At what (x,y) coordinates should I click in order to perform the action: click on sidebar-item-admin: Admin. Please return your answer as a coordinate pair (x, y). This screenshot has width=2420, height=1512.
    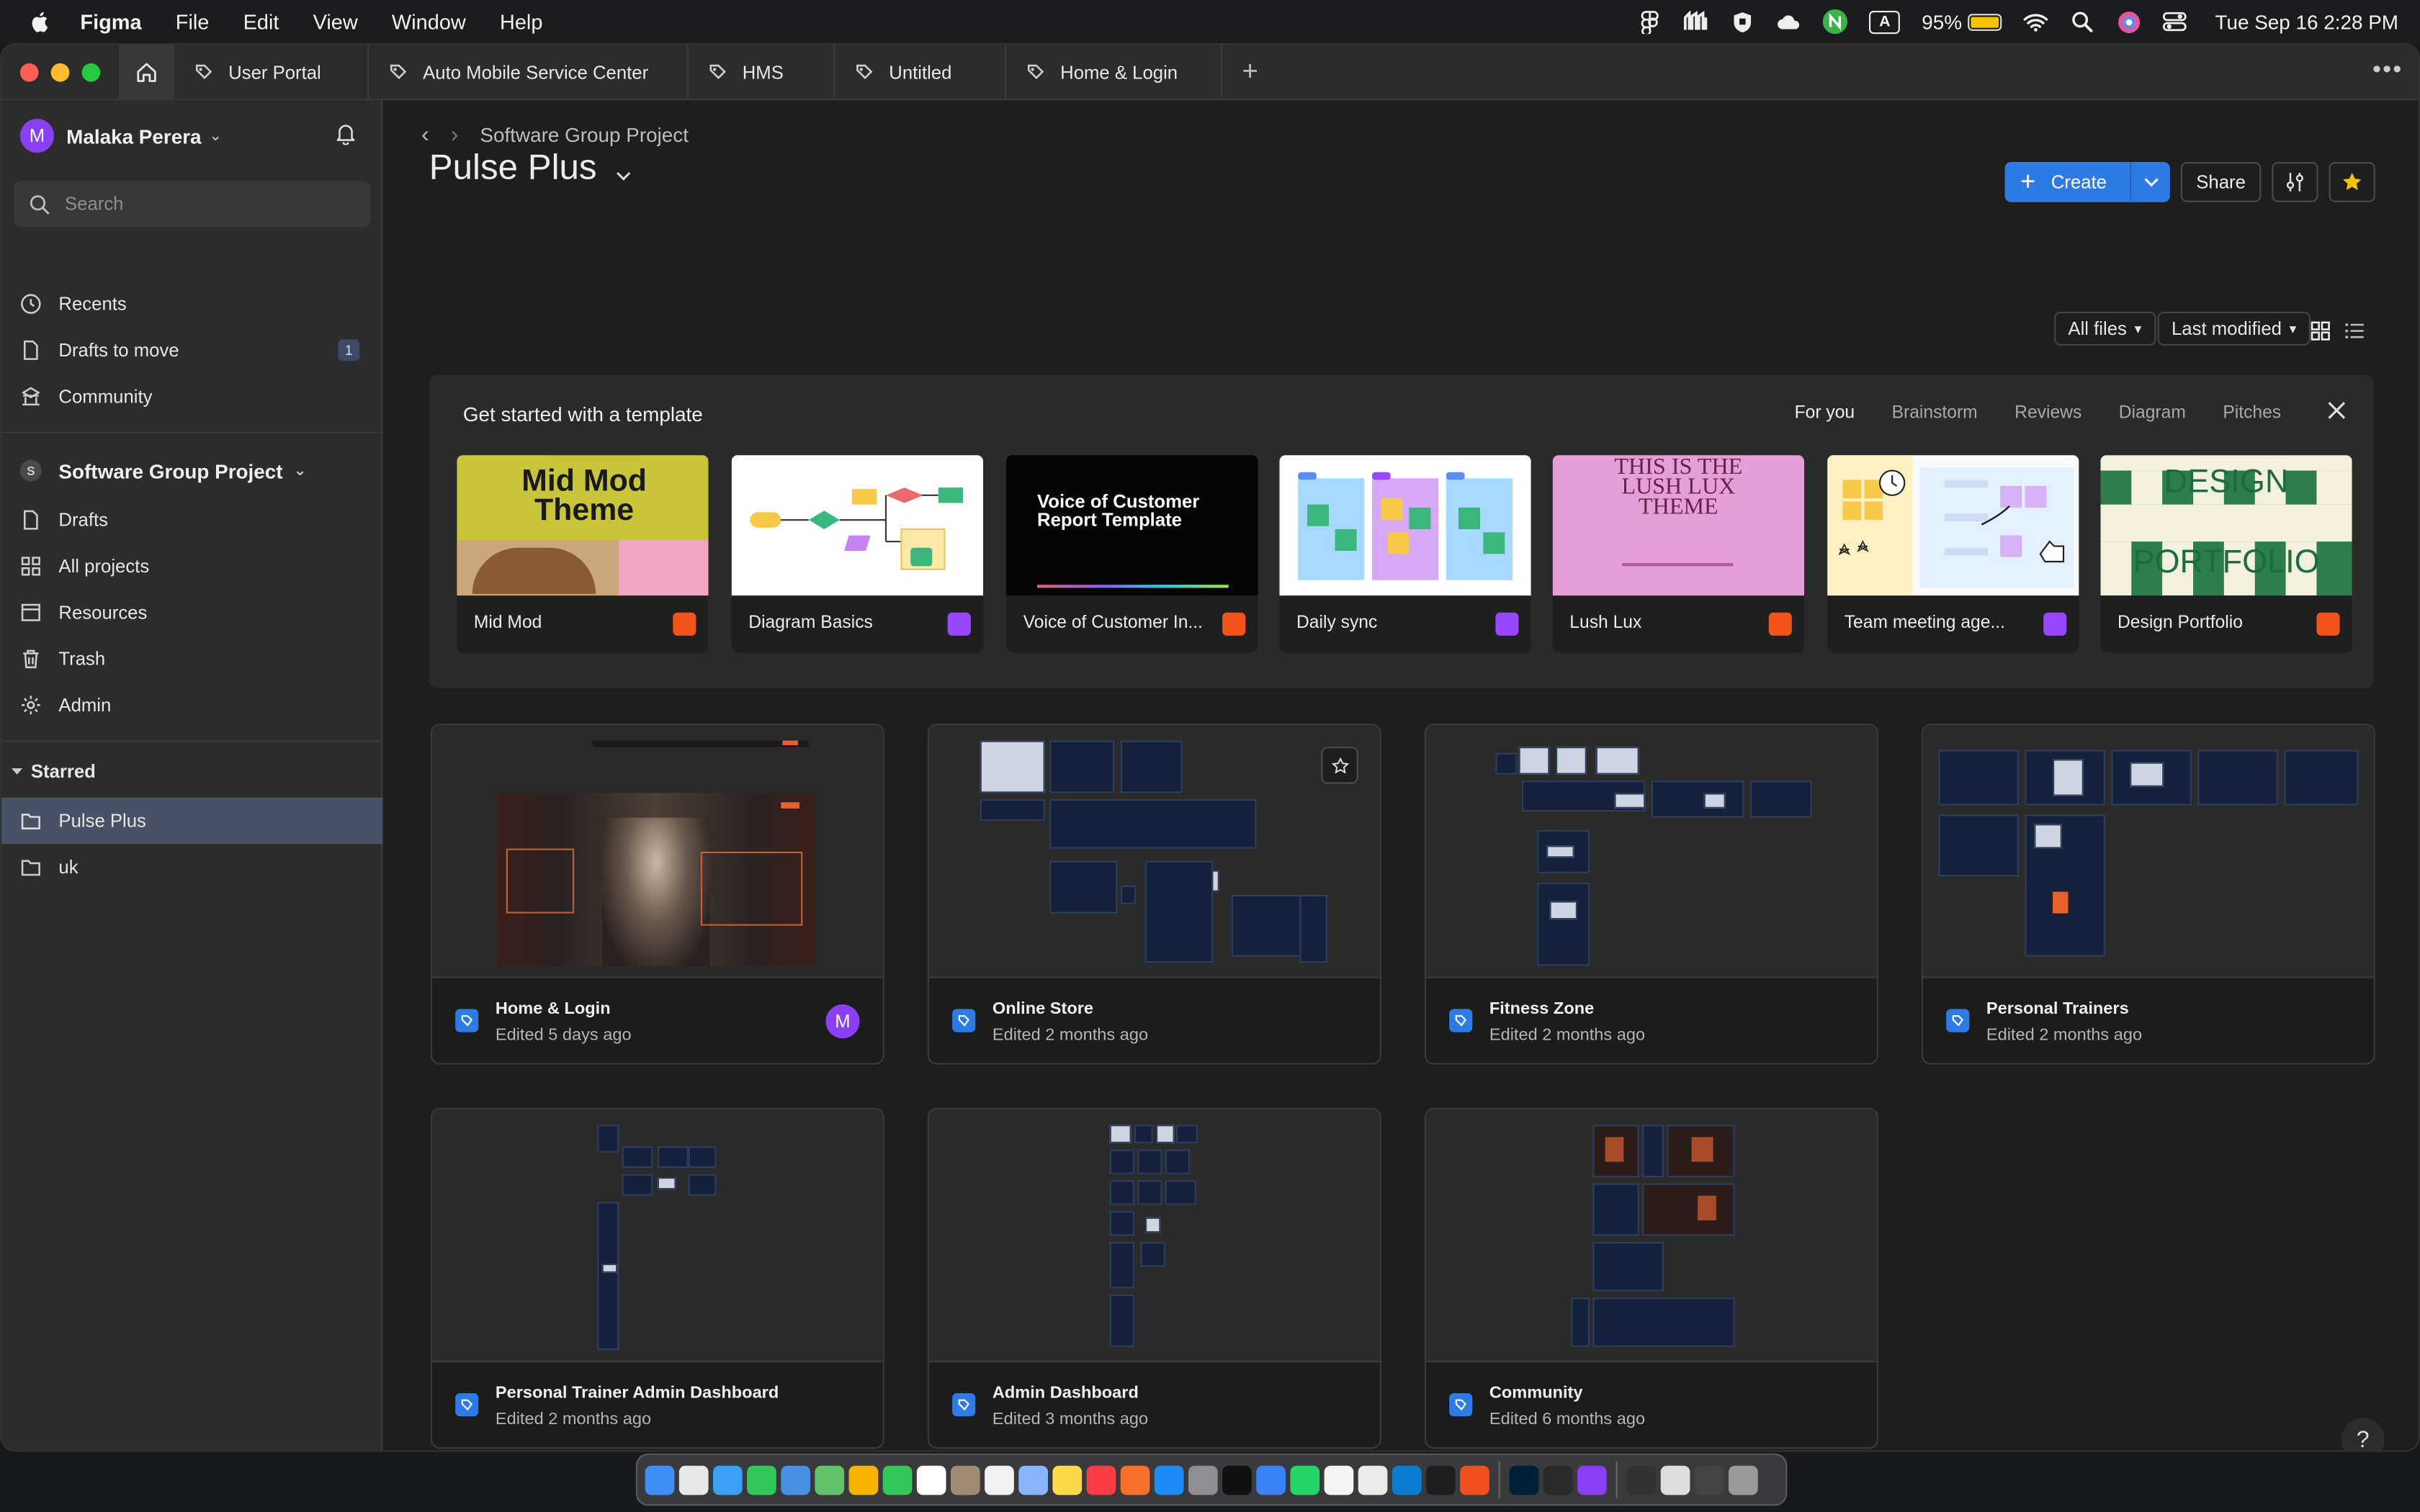
    Looking at the image, I should click on (191, 705).